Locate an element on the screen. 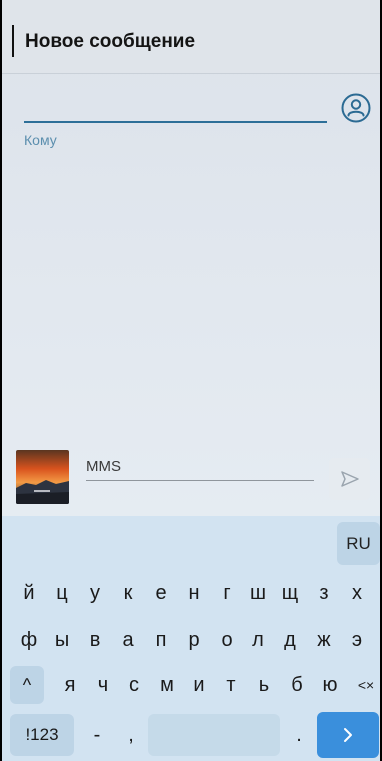  key: м is located at coordinates (167, 685).